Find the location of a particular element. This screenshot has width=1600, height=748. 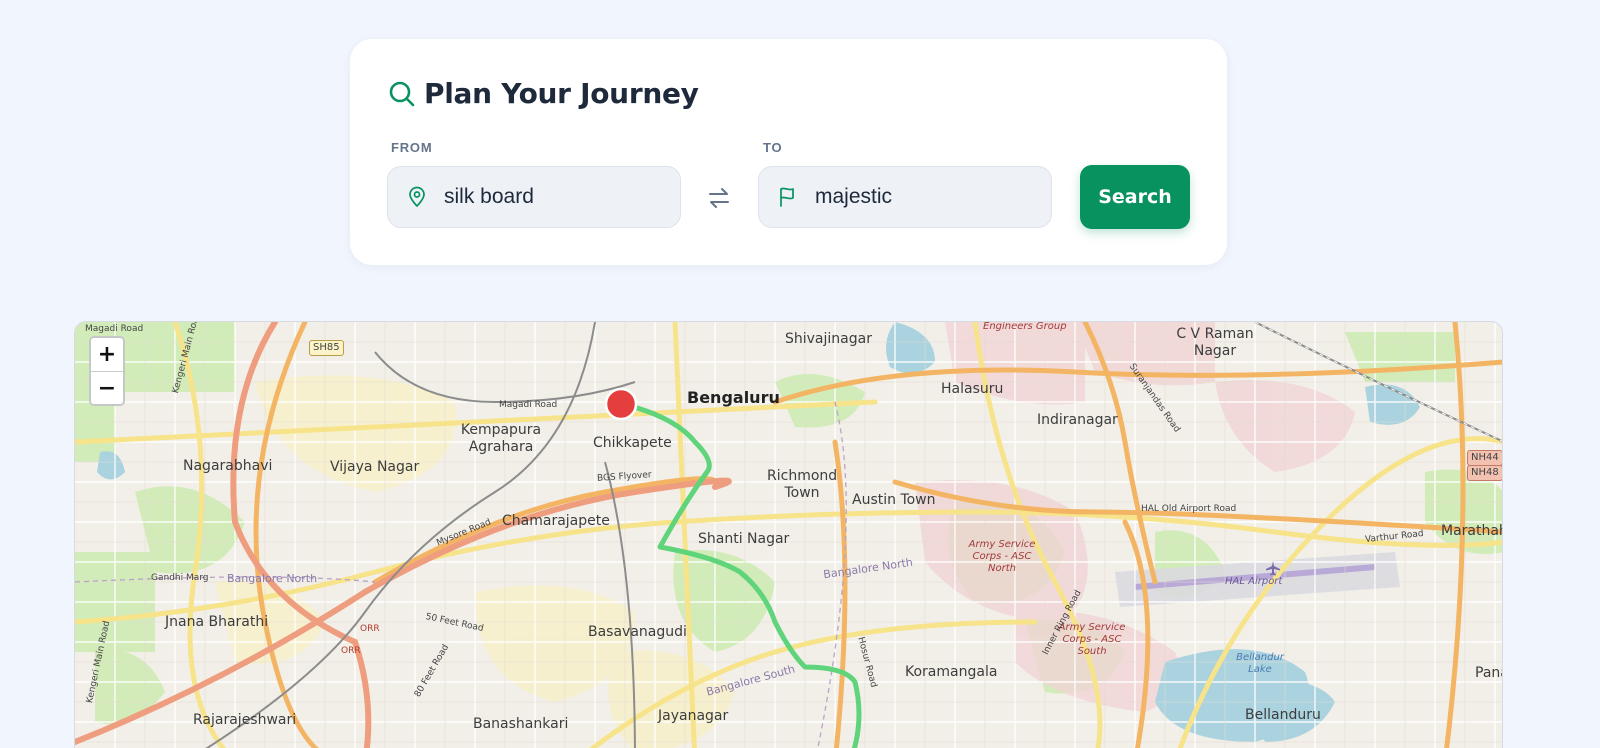

map-label-chikkapete: Chikkapete is located at coordinates (632, 443).